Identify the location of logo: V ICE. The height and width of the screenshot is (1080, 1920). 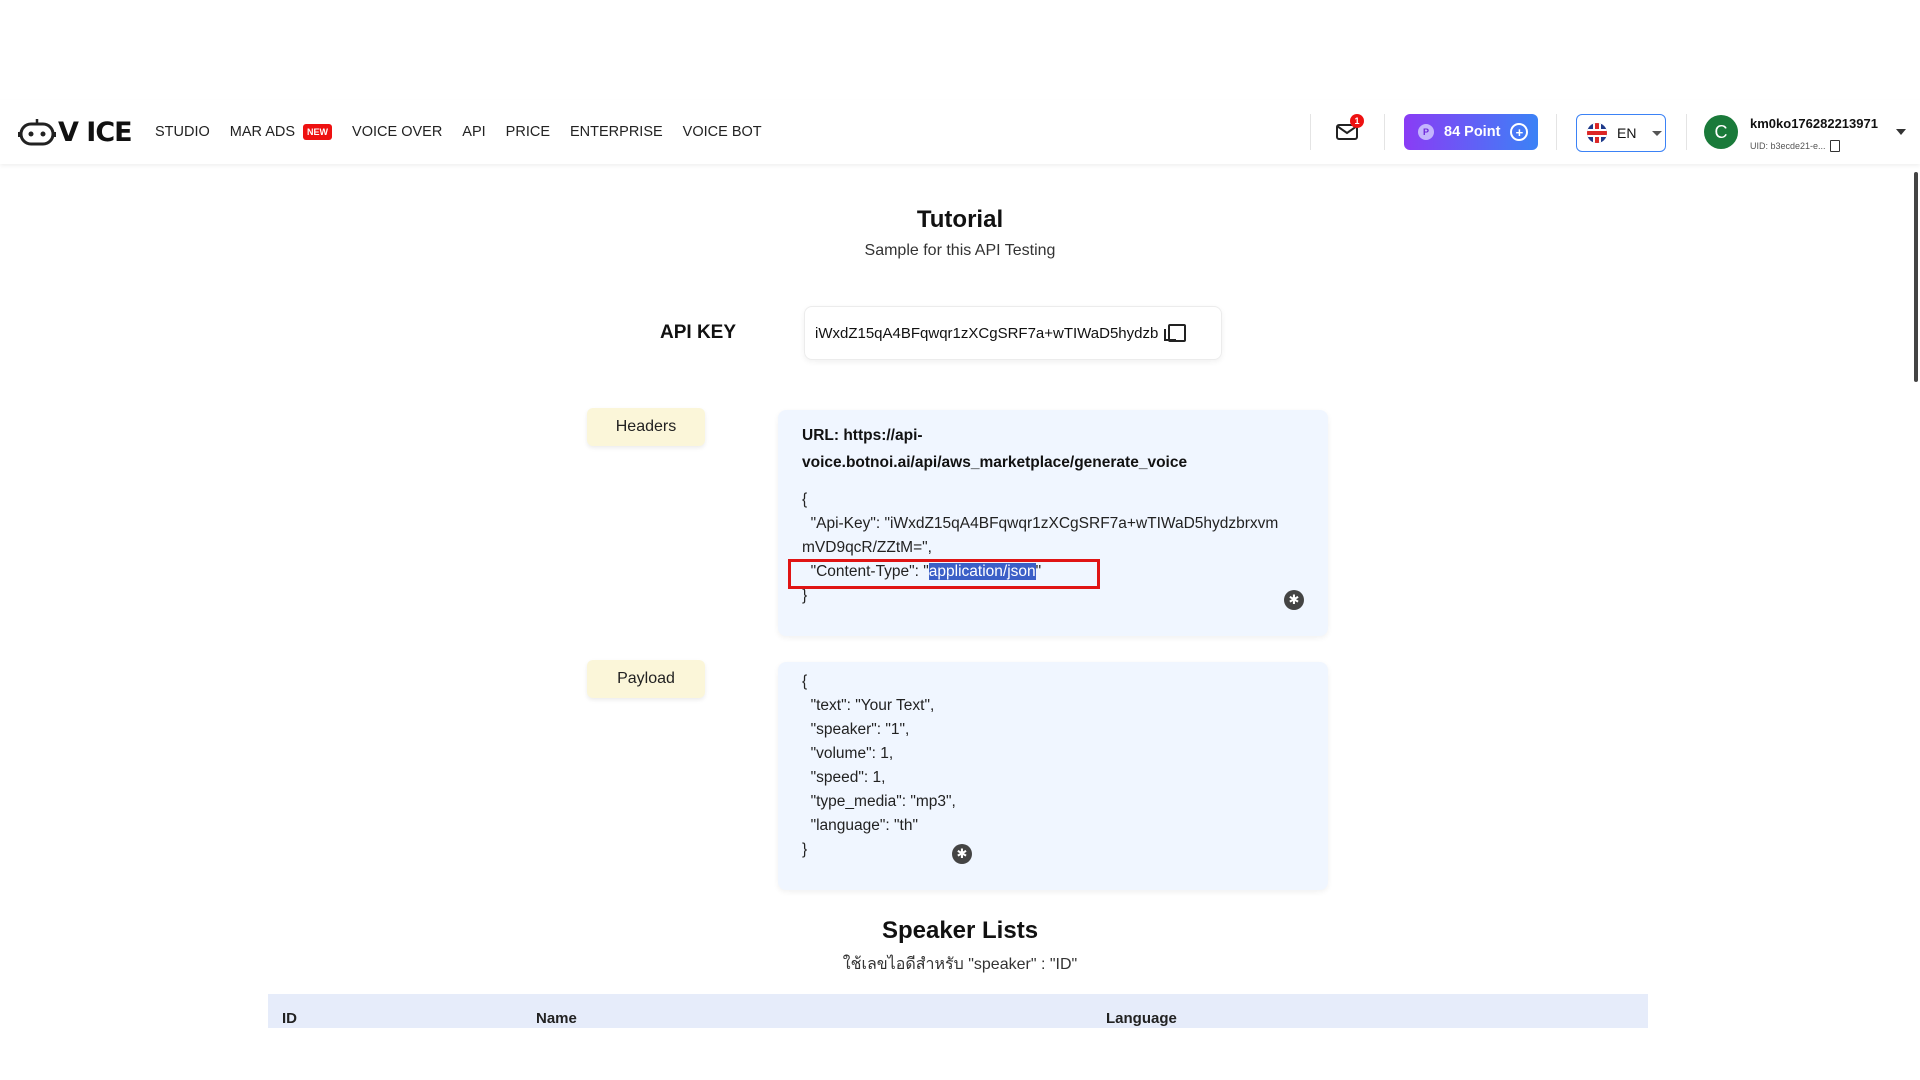
(75, 132).